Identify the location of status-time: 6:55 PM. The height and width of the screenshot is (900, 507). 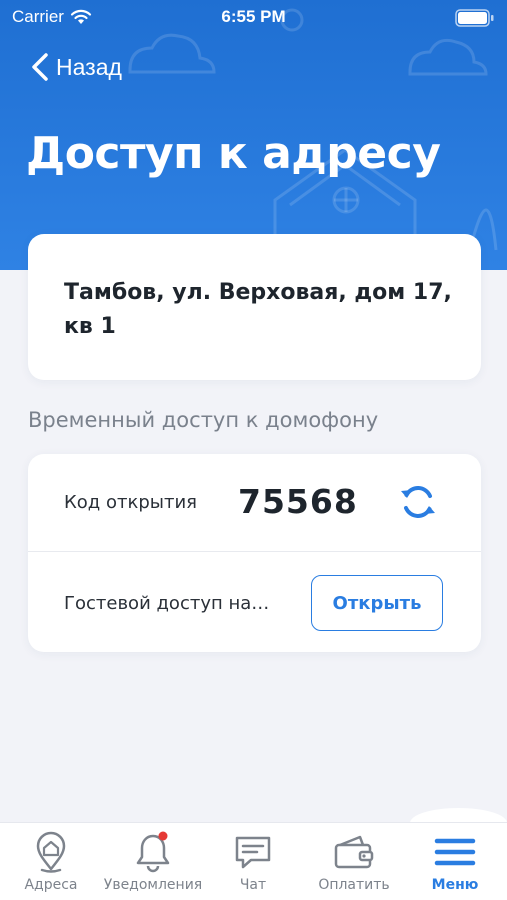
(253, 16).